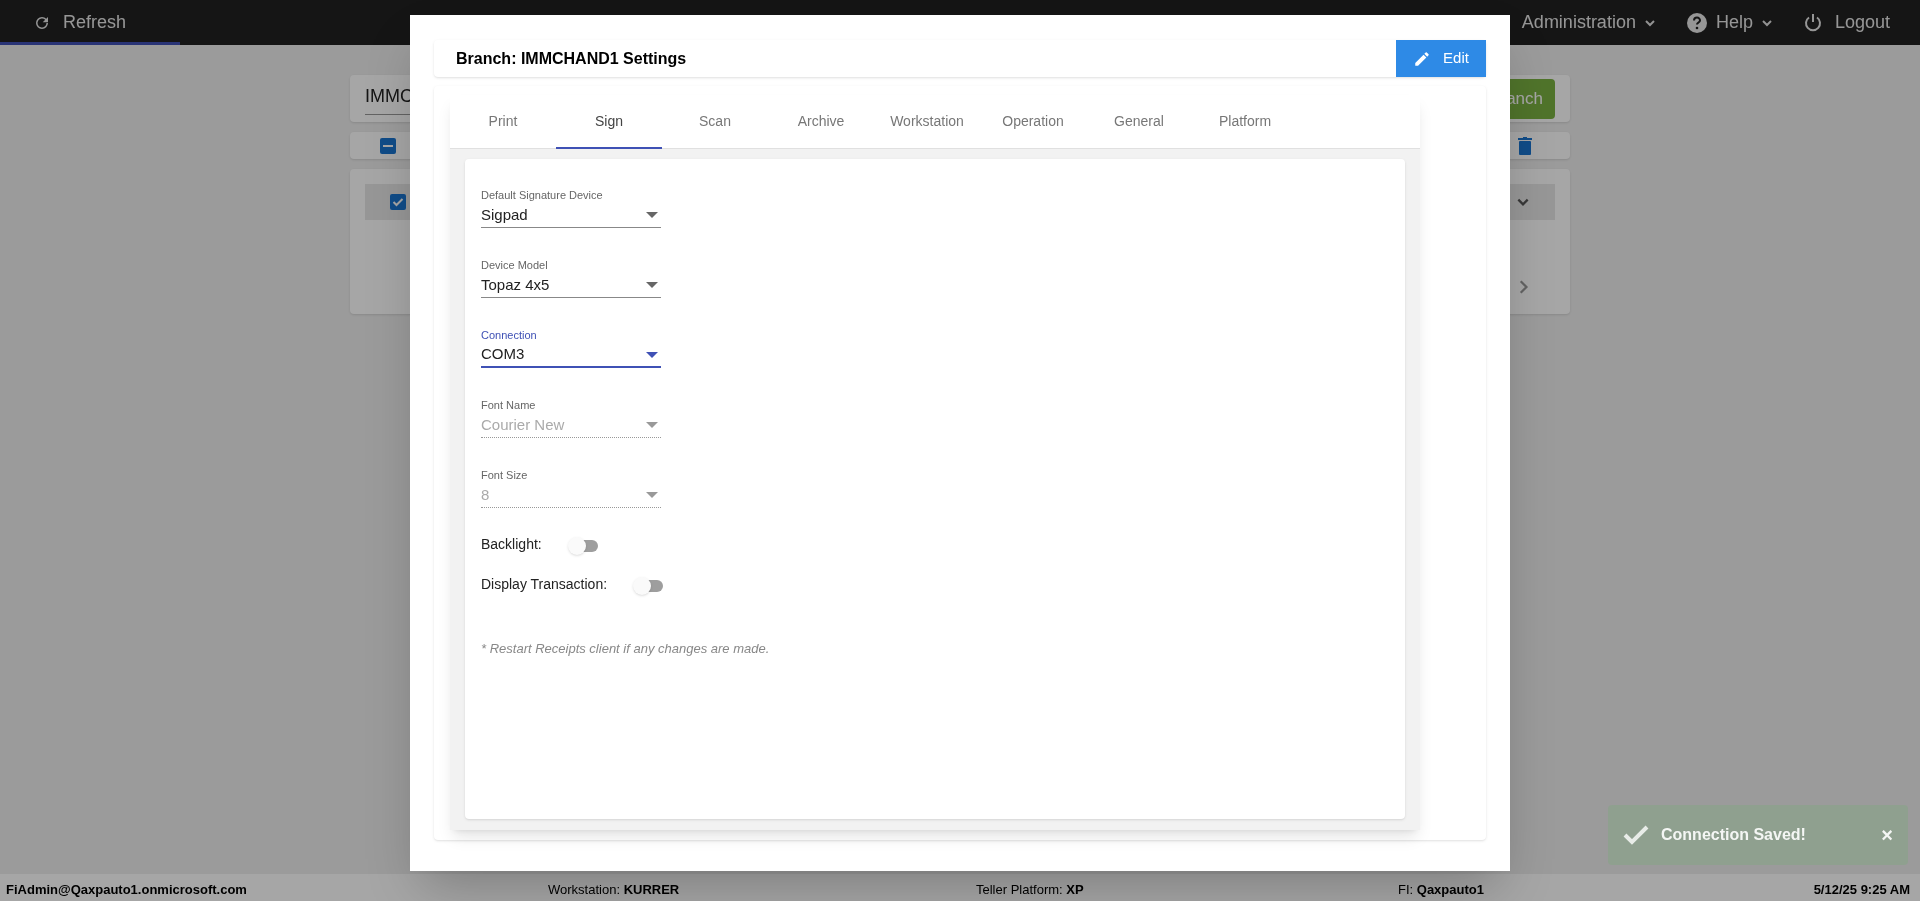 This screenshot has width=1920, height=901. Describe the element at coordinates (821, 122) in the screenshot. I see `tab: Archive` at that location.